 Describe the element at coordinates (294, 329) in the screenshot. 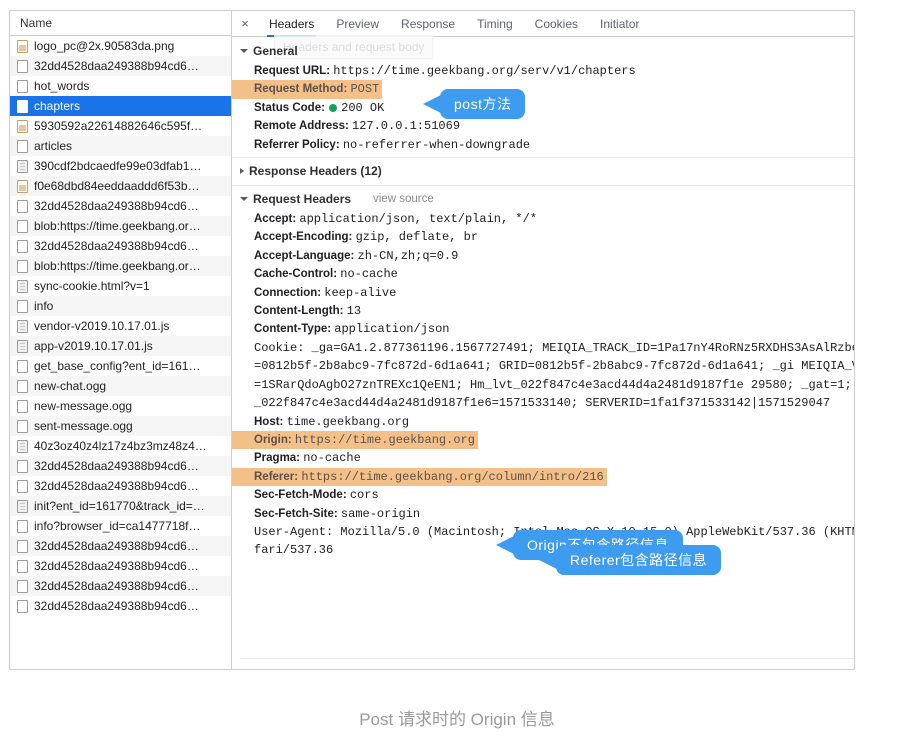

I see `header-key-content-type: Content-Type:` at that location.